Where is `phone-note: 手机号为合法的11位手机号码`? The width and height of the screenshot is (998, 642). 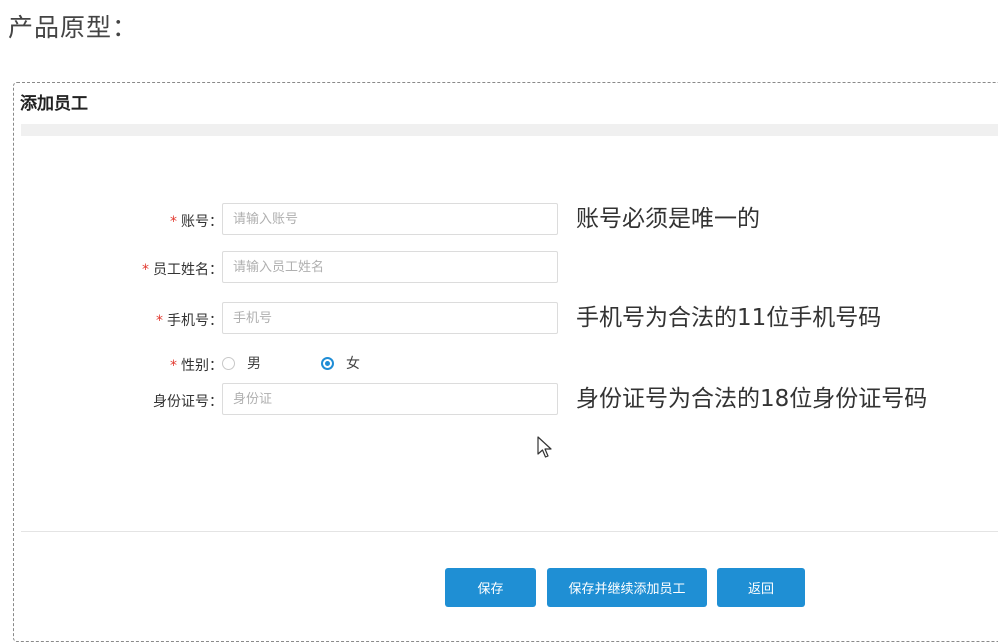 phone-note: 手机号为合法的11位手机号码 is located at coordinates (729, 318).